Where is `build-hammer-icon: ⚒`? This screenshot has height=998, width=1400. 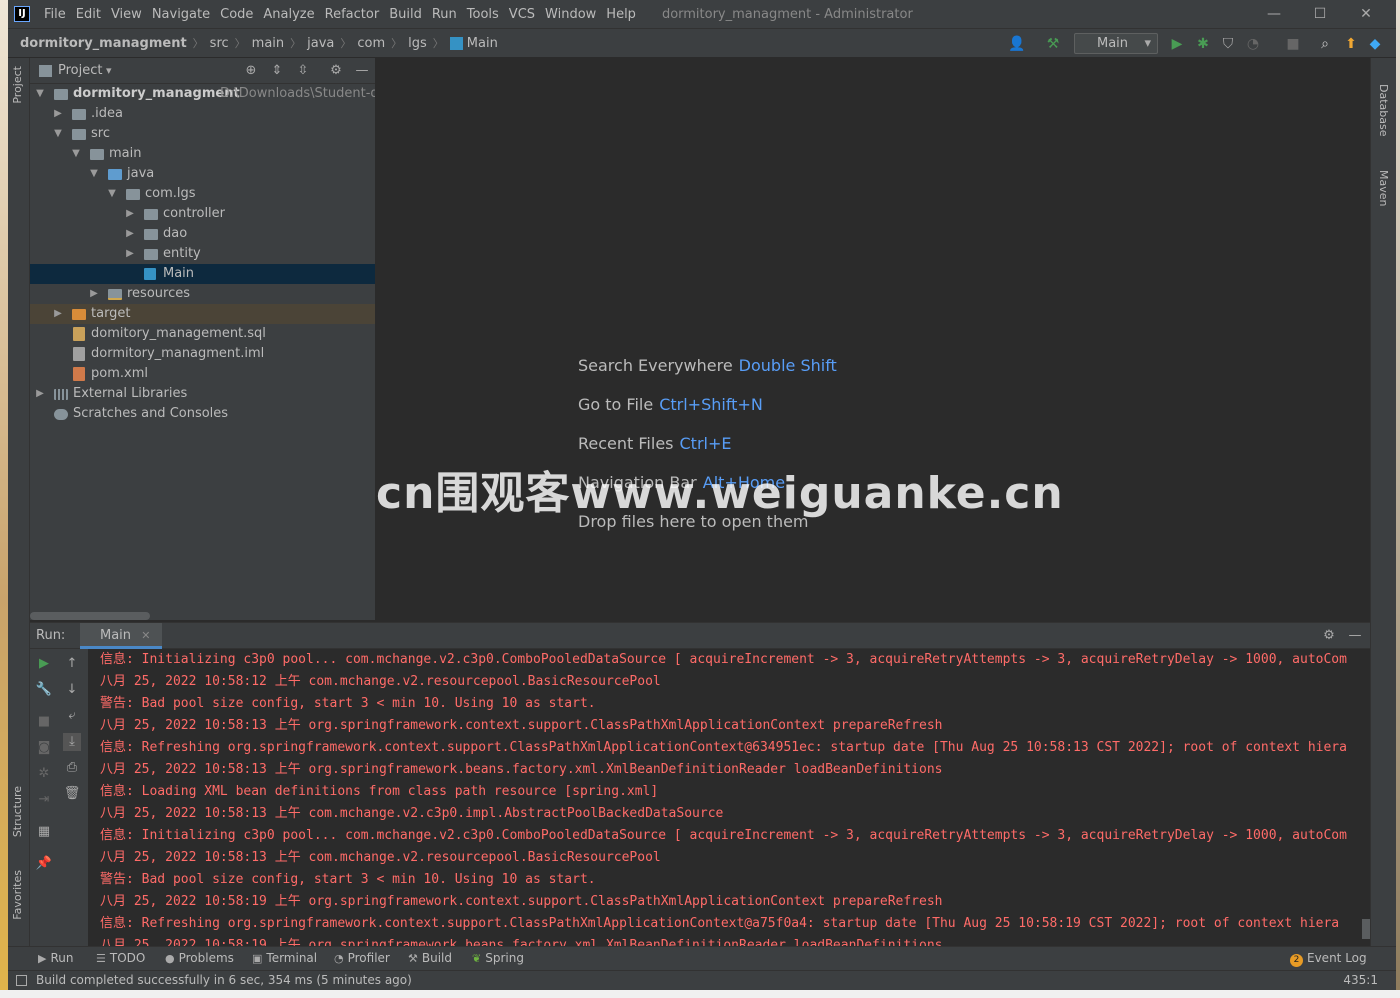 build-hammer-icon: ⚒ is located at coordinates (1053, 44).